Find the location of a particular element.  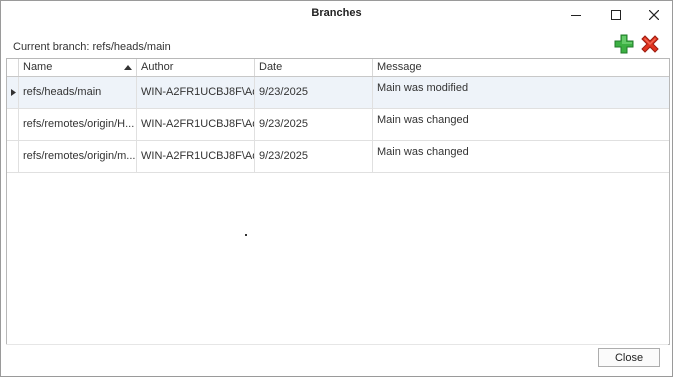

cell-name: refs/heads/main is located at coordinates (78, 92).